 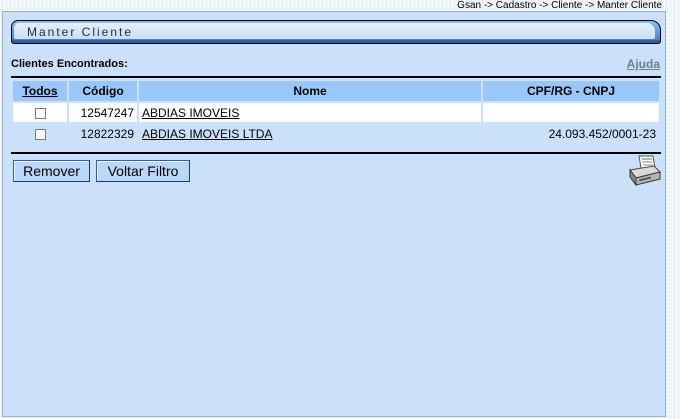 What do you see at coordinates (80, 32) in the screenshot?
I see `page-title: Manter Cliente` at bounding box center [80, 32].